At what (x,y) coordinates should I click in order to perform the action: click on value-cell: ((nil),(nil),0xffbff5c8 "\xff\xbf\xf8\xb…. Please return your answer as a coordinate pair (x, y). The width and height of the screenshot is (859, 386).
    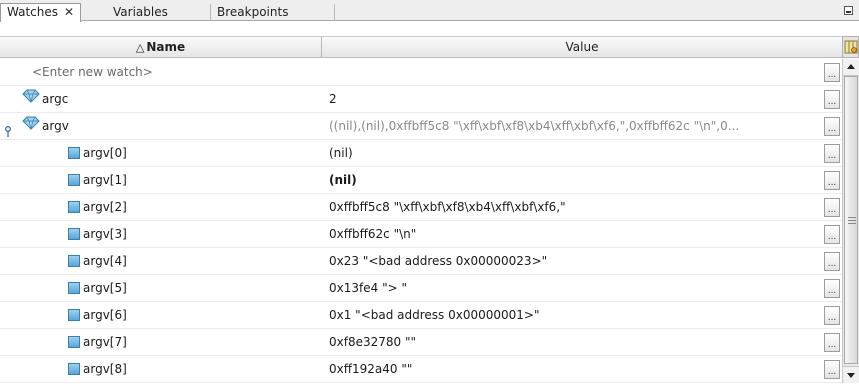
    Looking at the image, I should click on (534, 126).